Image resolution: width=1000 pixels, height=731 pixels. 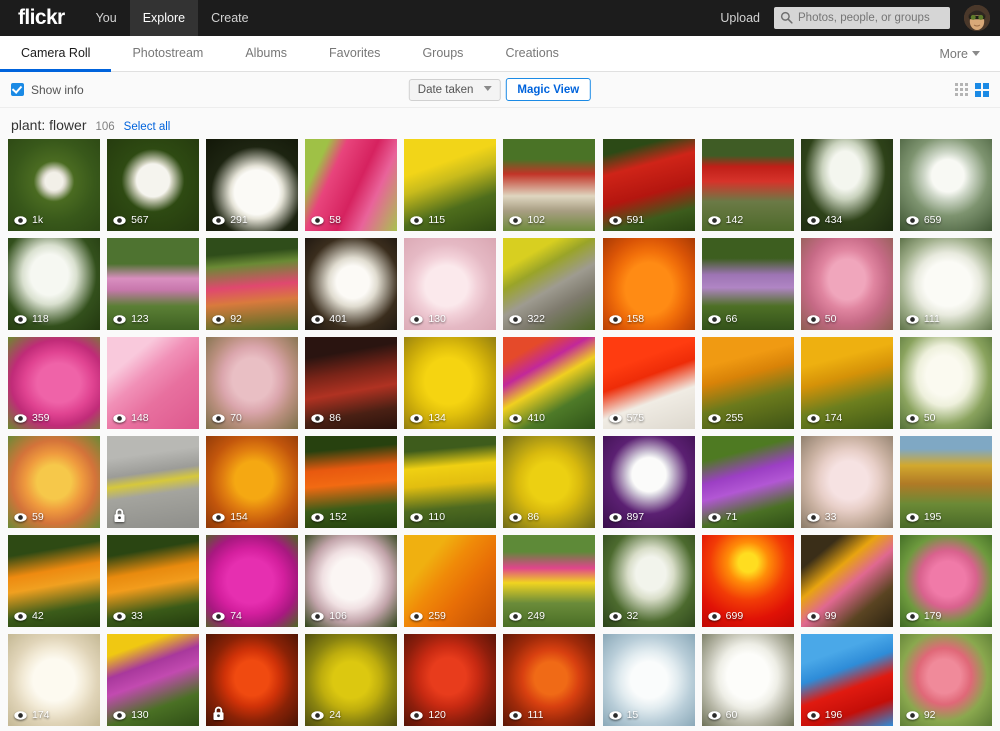 What do you see at coordinates (252, 581) in the screenshot?
I see `photo-tile: 74` at bounding box center [252, 581].